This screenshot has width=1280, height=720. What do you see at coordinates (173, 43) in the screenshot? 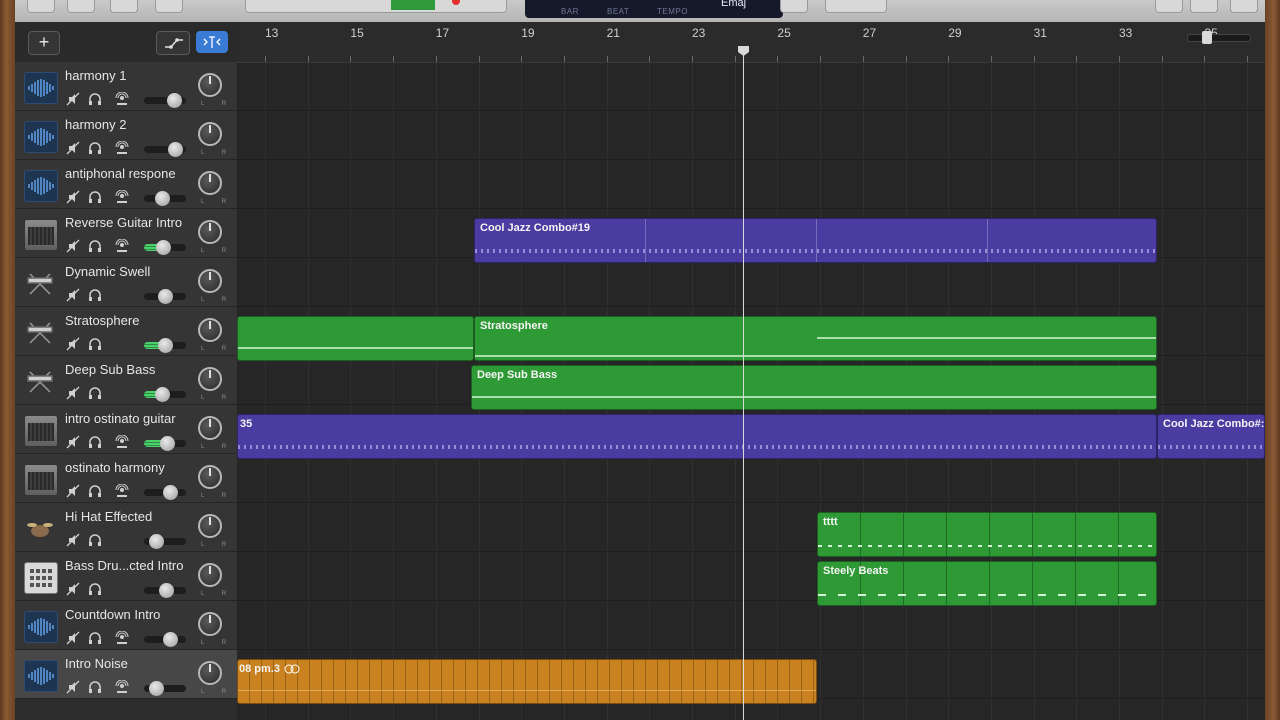
I see `automation-button` at bounding box center [173, 43].